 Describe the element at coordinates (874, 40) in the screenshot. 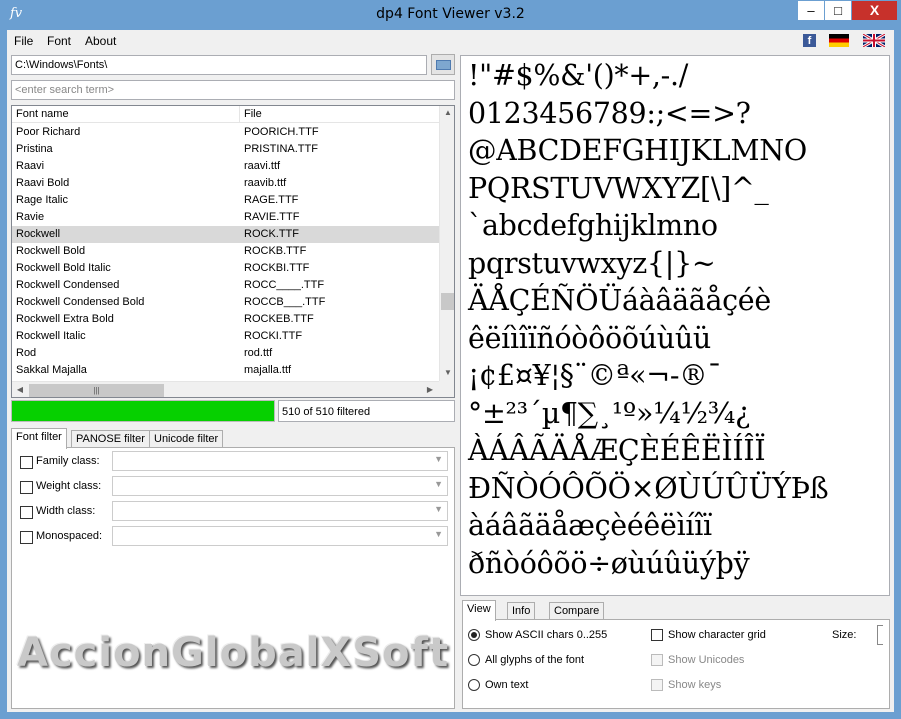

I see `uk-flag-icon` at that location.